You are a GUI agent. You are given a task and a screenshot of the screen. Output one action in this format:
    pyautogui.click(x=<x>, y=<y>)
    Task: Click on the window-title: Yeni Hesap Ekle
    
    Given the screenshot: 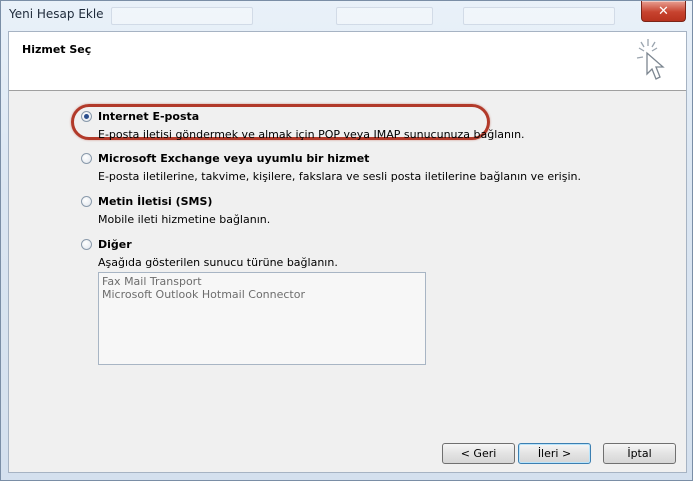 What is the action you would take?
    pyautogui.click(x=56, y=14)
    